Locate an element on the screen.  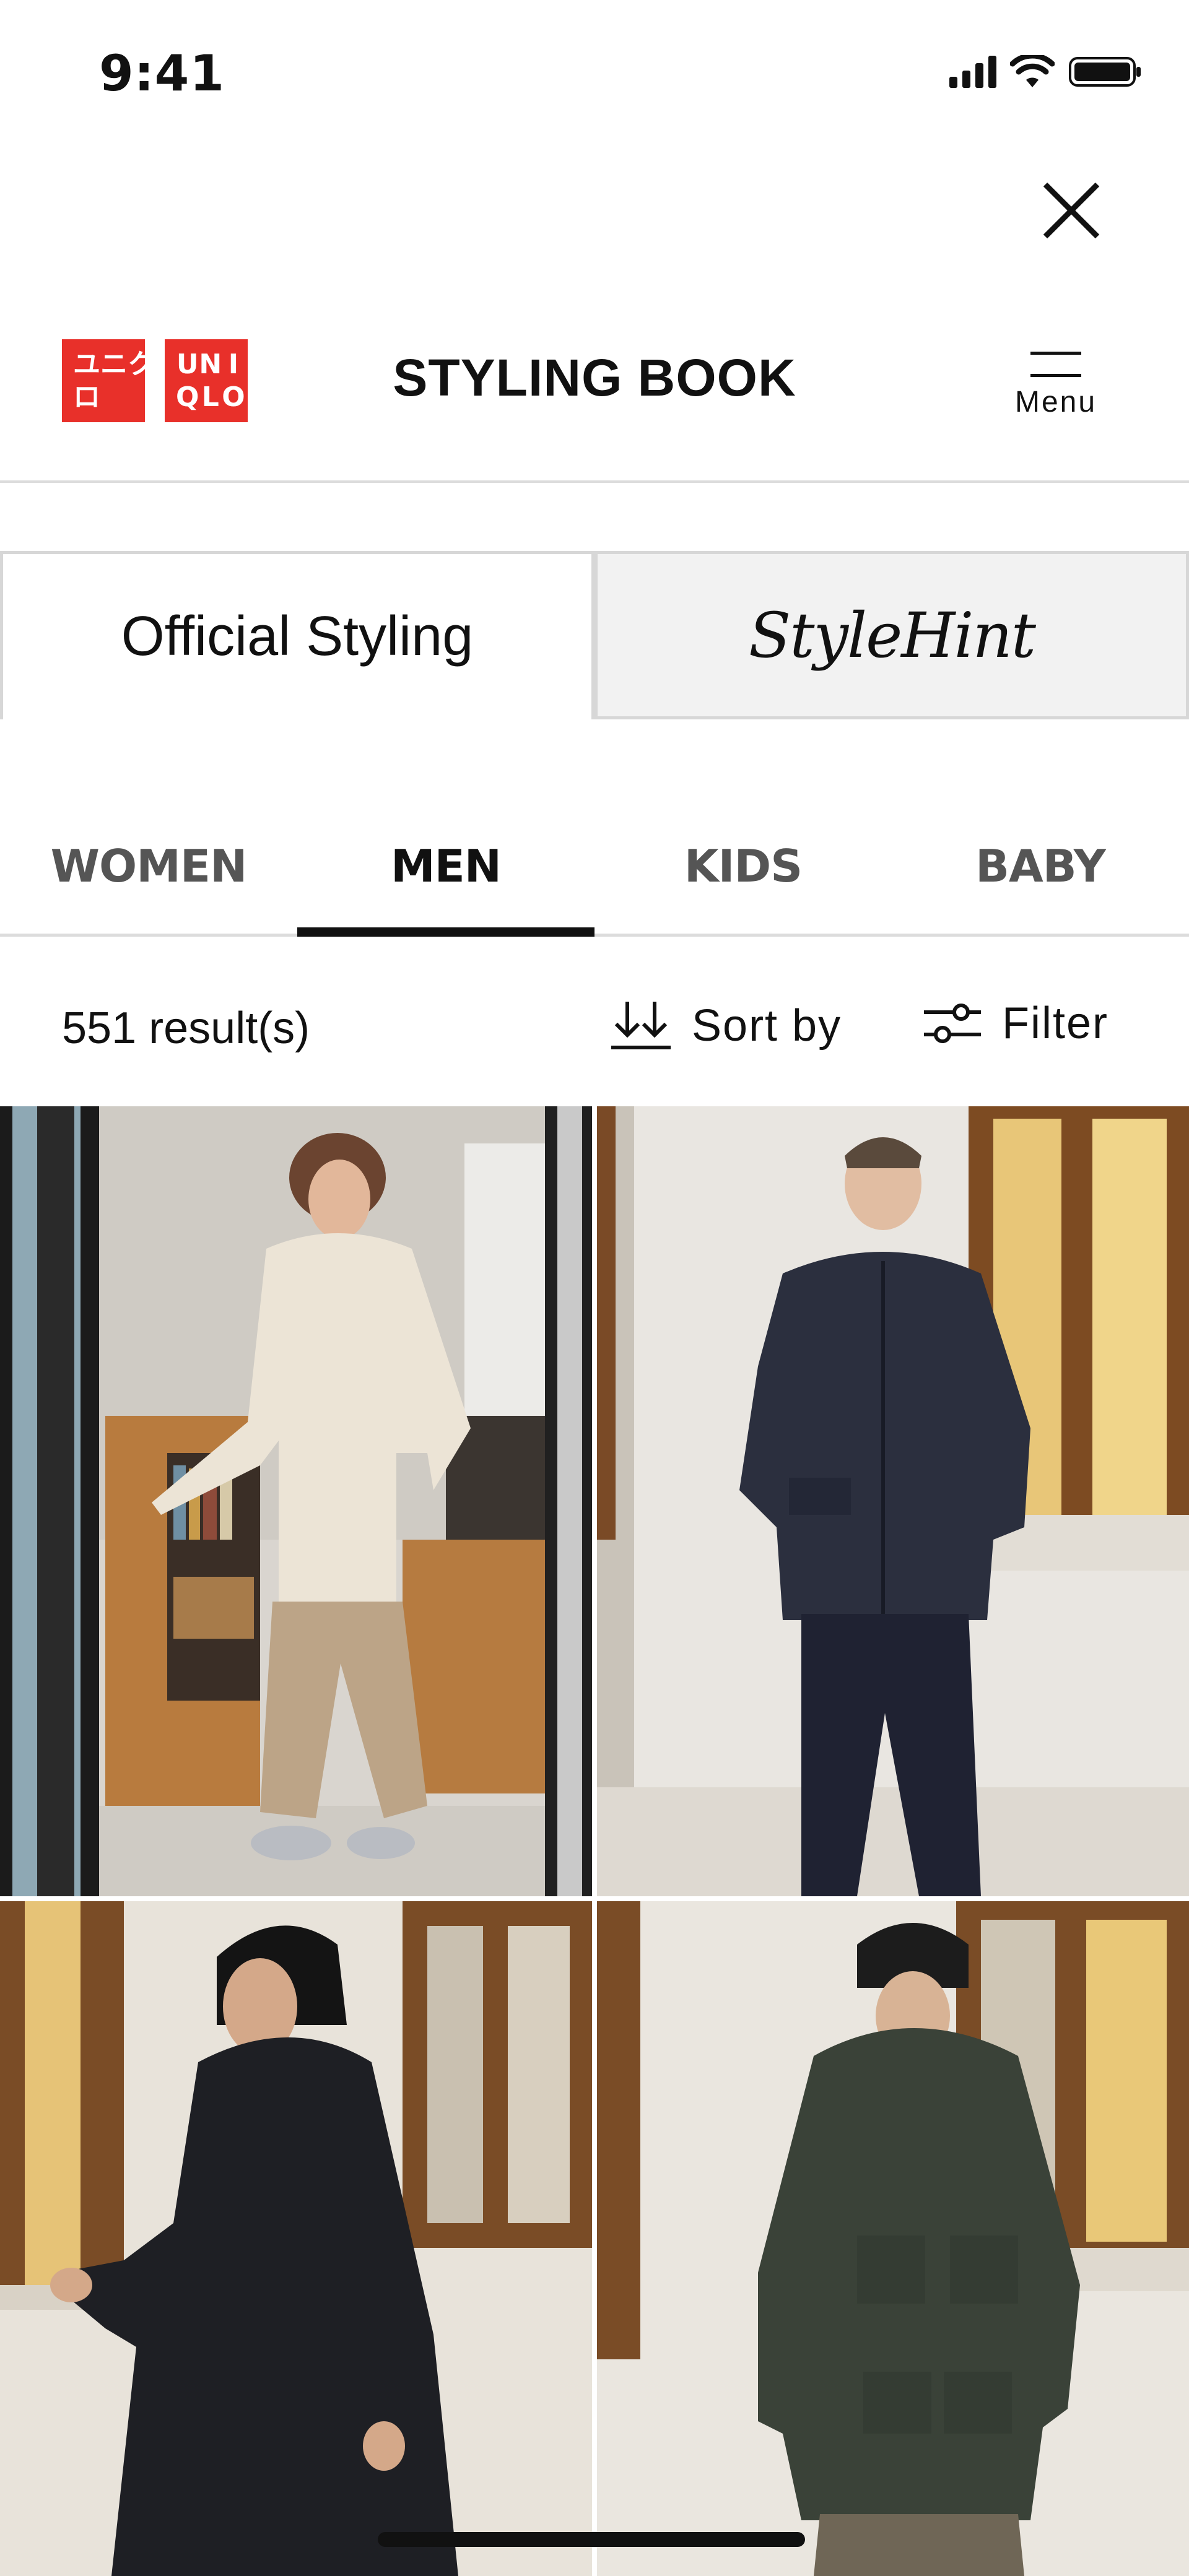
tab-official-styling-label: Official Styling is located at coordinates (297, 636).